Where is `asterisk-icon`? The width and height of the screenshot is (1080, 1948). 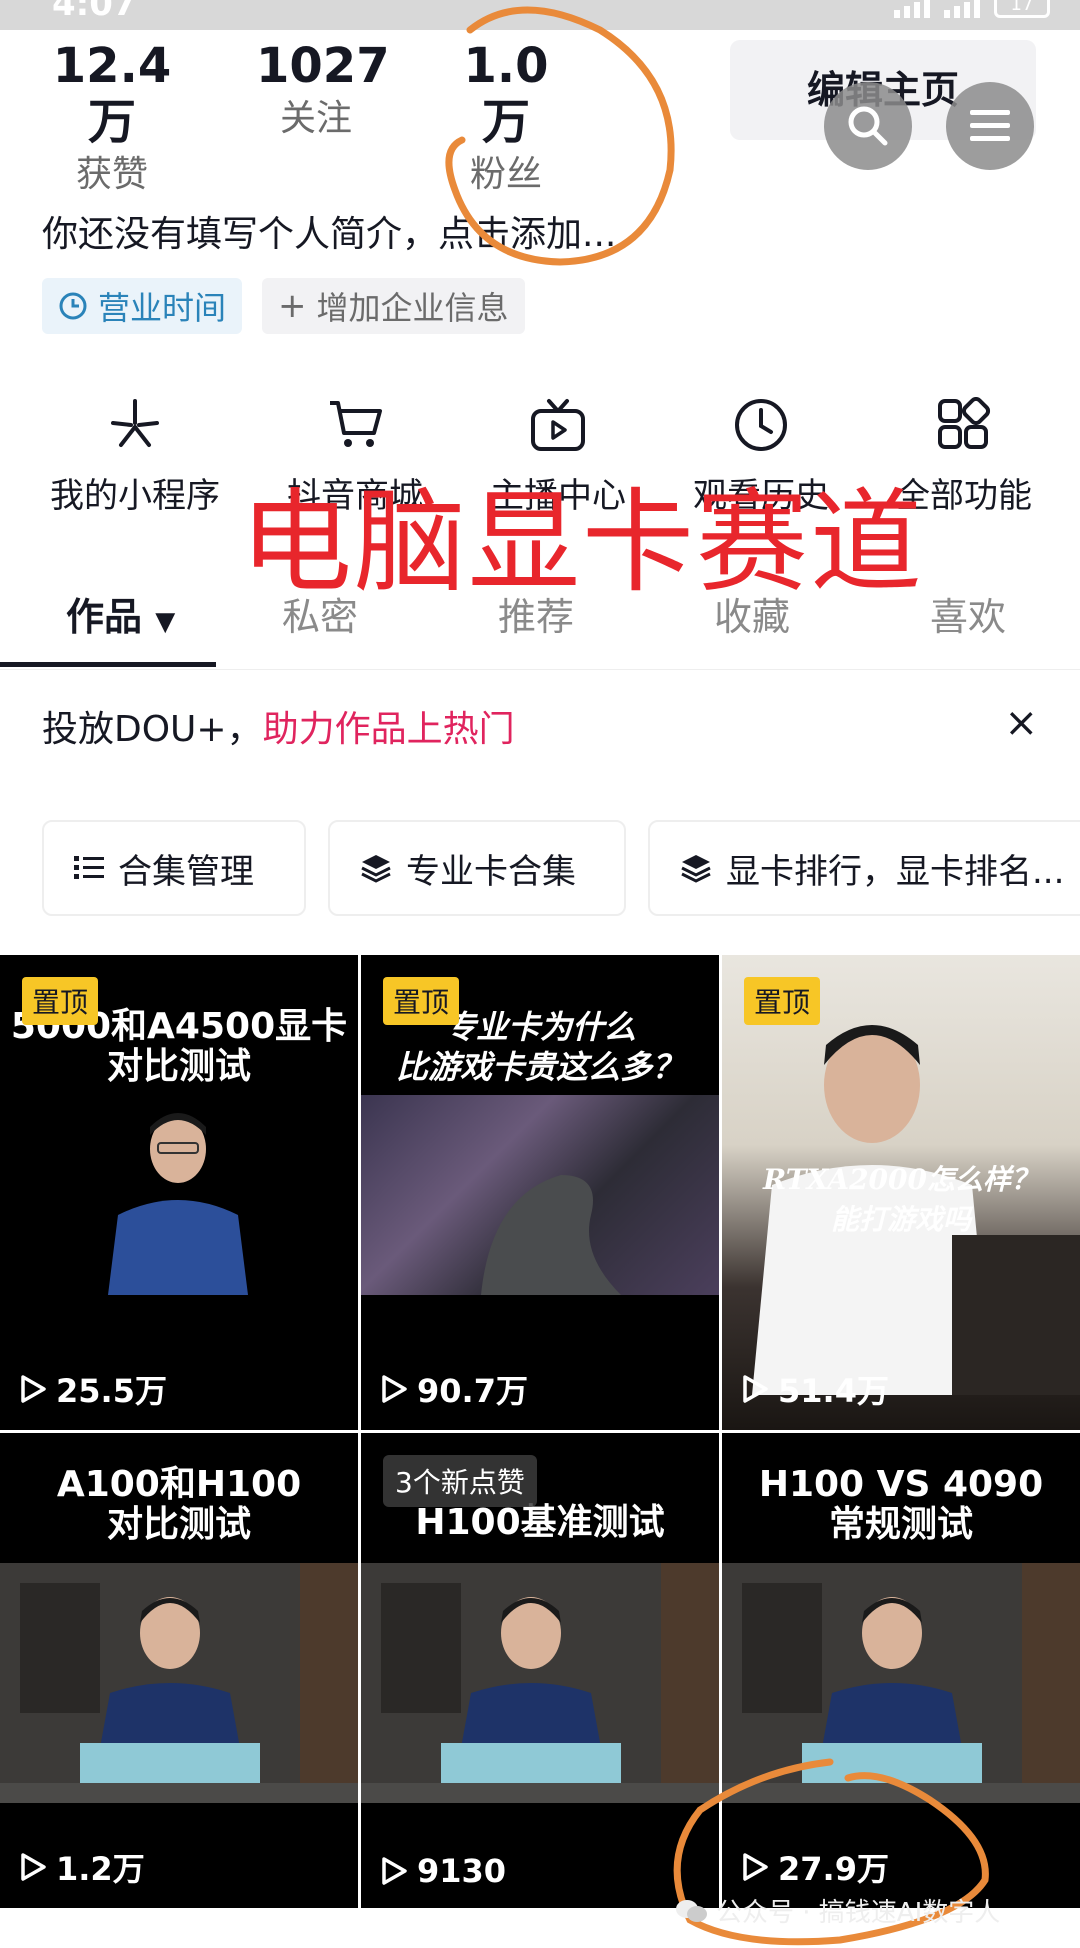 asterisk-icon is located at coordinates (135, 423).